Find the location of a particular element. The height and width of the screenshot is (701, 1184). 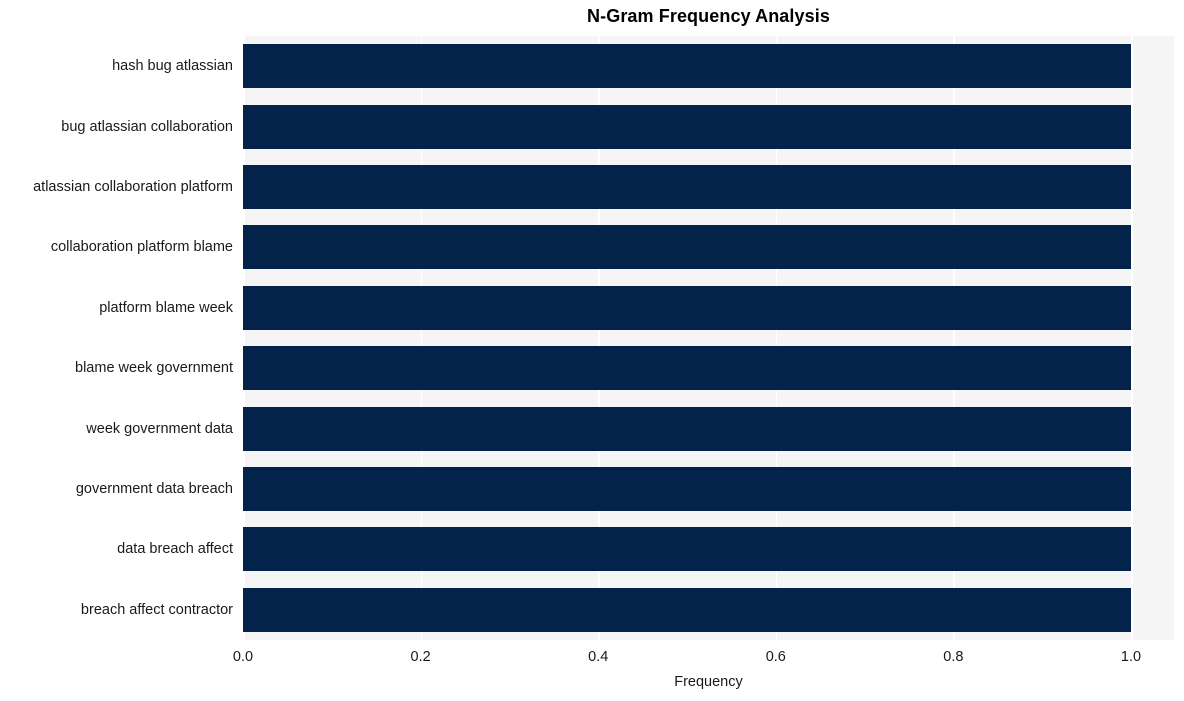

y-axis-tick-label: data breach affect is located at coordinates (175, 549).